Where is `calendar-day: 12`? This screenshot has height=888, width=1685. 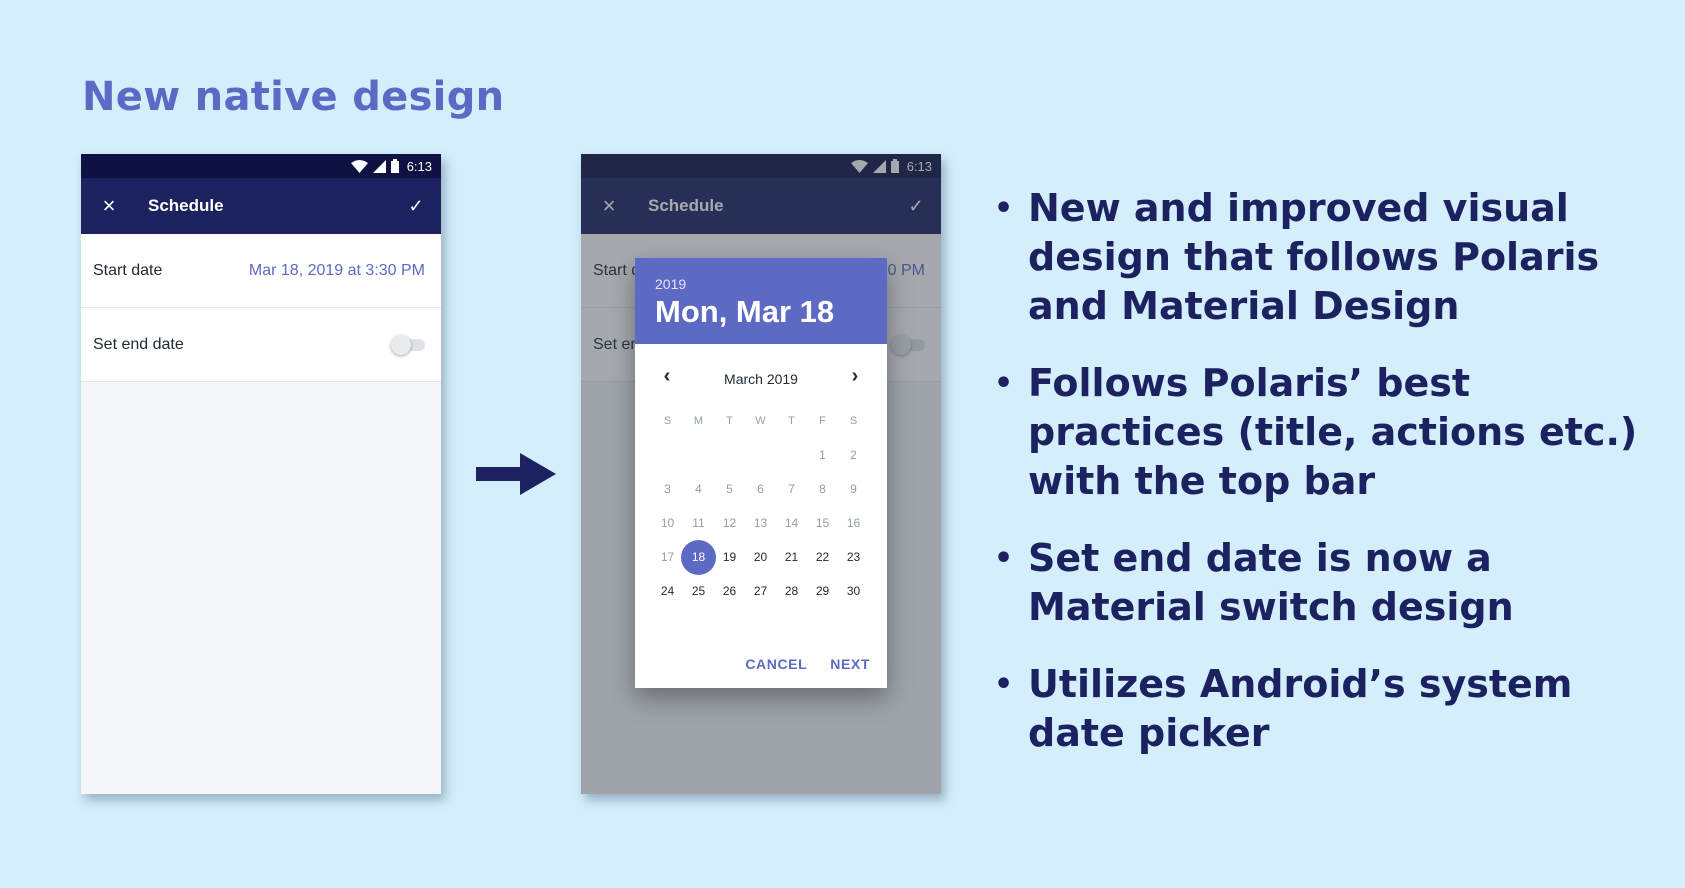 calendar-day: 12 is located at coordinates (729, 523).